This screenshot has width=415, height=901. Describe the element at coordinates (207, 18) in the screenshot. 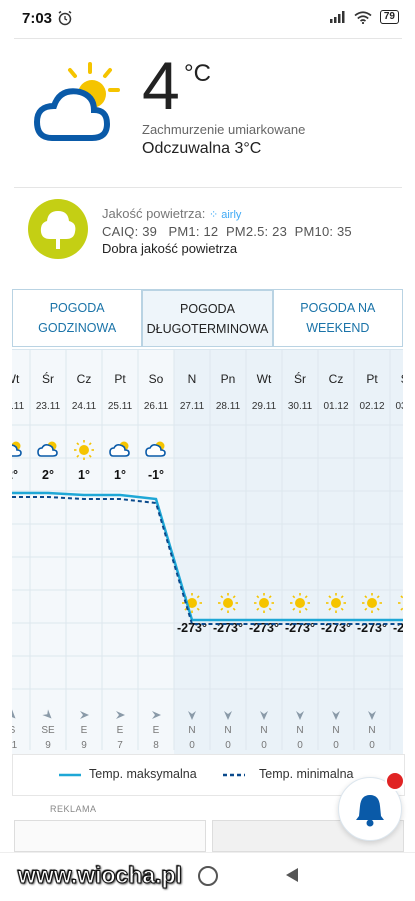

I see `status-bar: 7:03 79` at that location.